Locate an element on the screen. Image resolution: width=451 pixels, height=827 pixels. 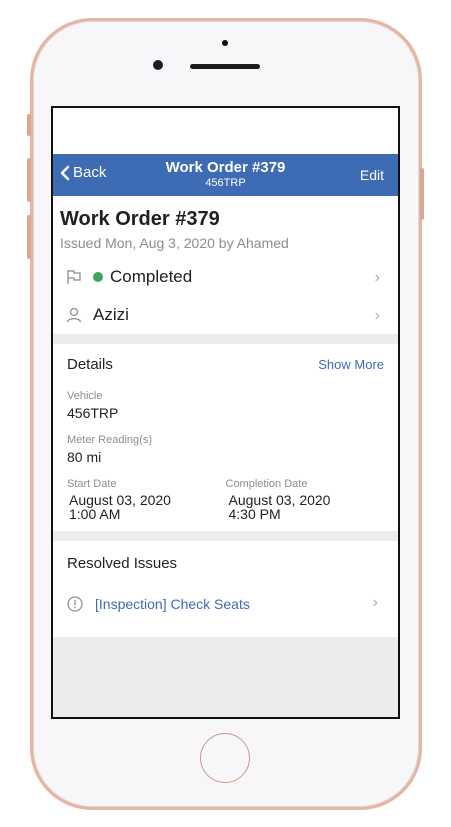
meter-value: 80 mi is located at coordinates (84, 457).